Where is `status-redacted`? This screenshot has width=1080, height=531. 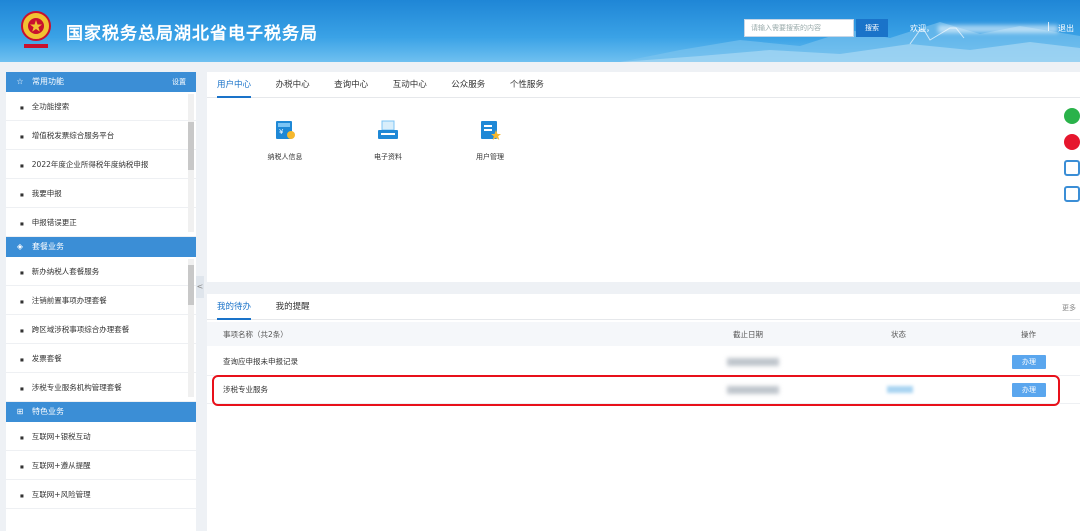 status-redacted is located at coordinates (900, 389).